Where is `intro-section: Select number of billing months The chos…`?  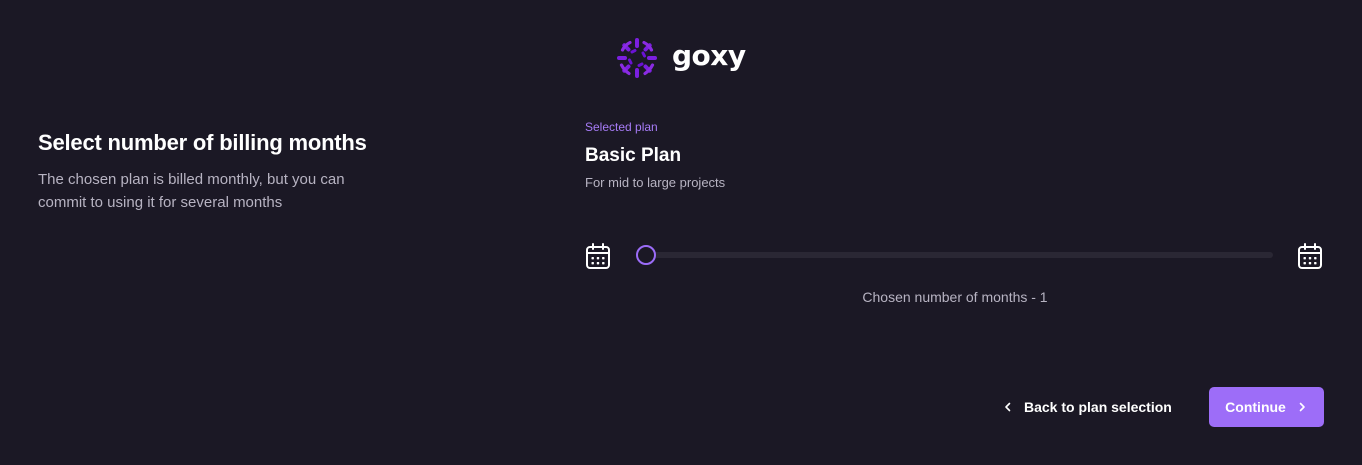
intro-section: Select number of billing months The chos… is located at coordinates (218, 171).